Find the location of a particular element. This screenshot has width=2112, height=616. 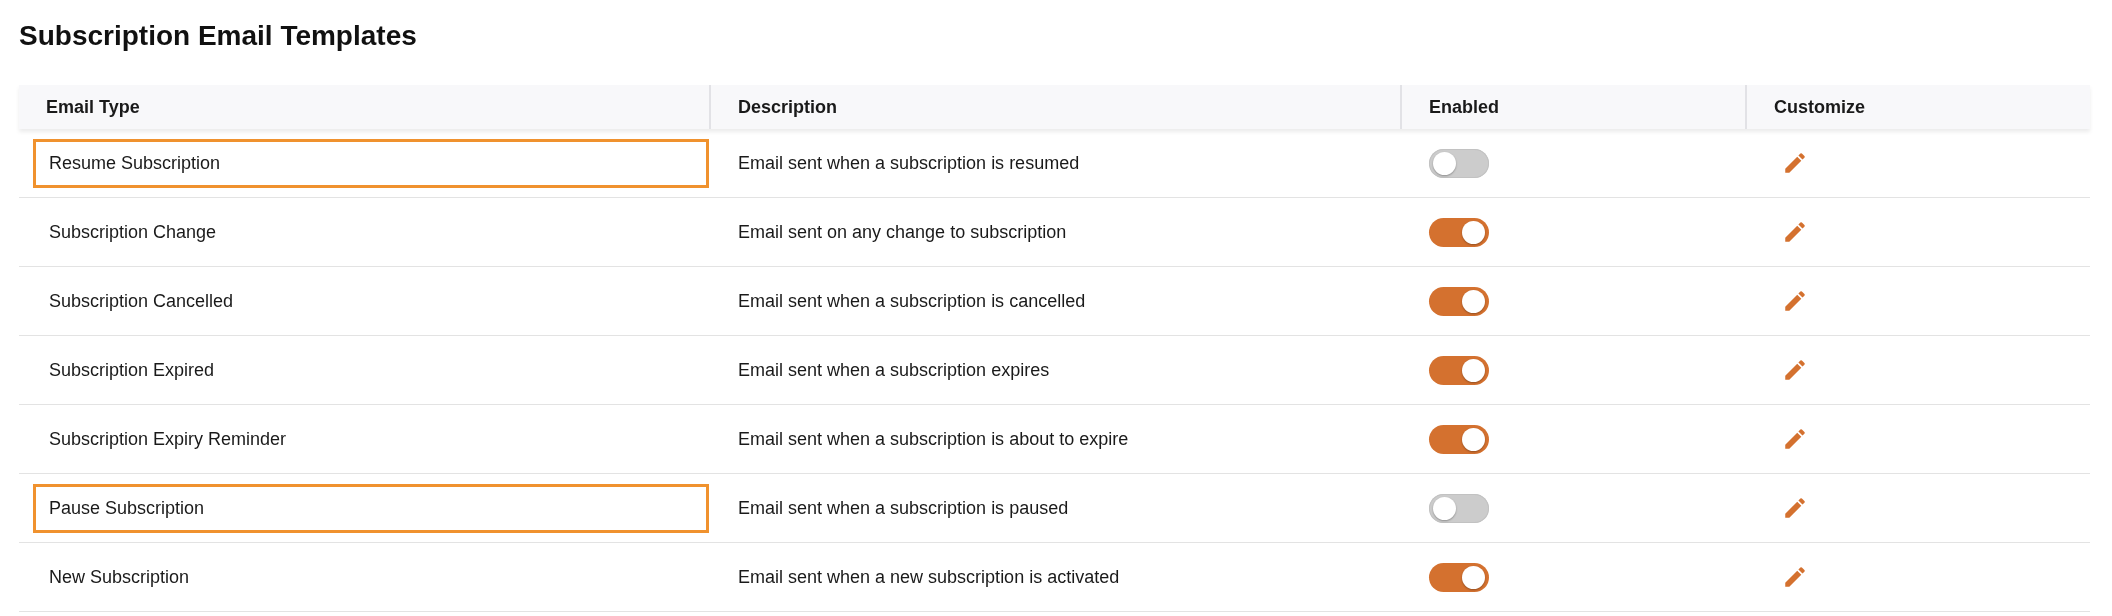

description: Email sent when a subscription is cancelled is located at coordinates (912, 301).